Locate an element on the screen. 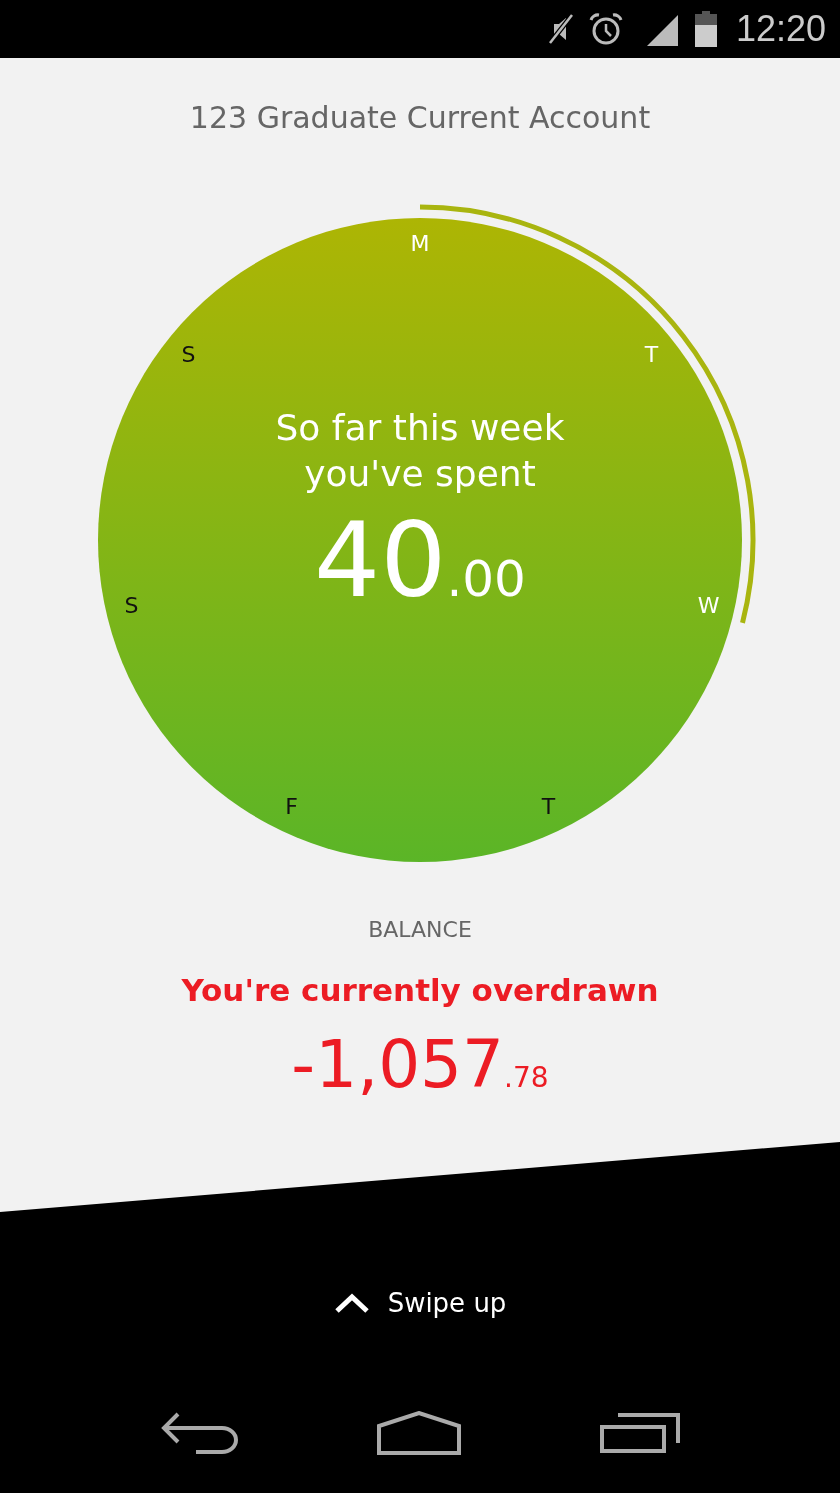 The width and height of the screenshot is (840, 1493). balance-label: BALANCE is located at coordinates (420, 930).